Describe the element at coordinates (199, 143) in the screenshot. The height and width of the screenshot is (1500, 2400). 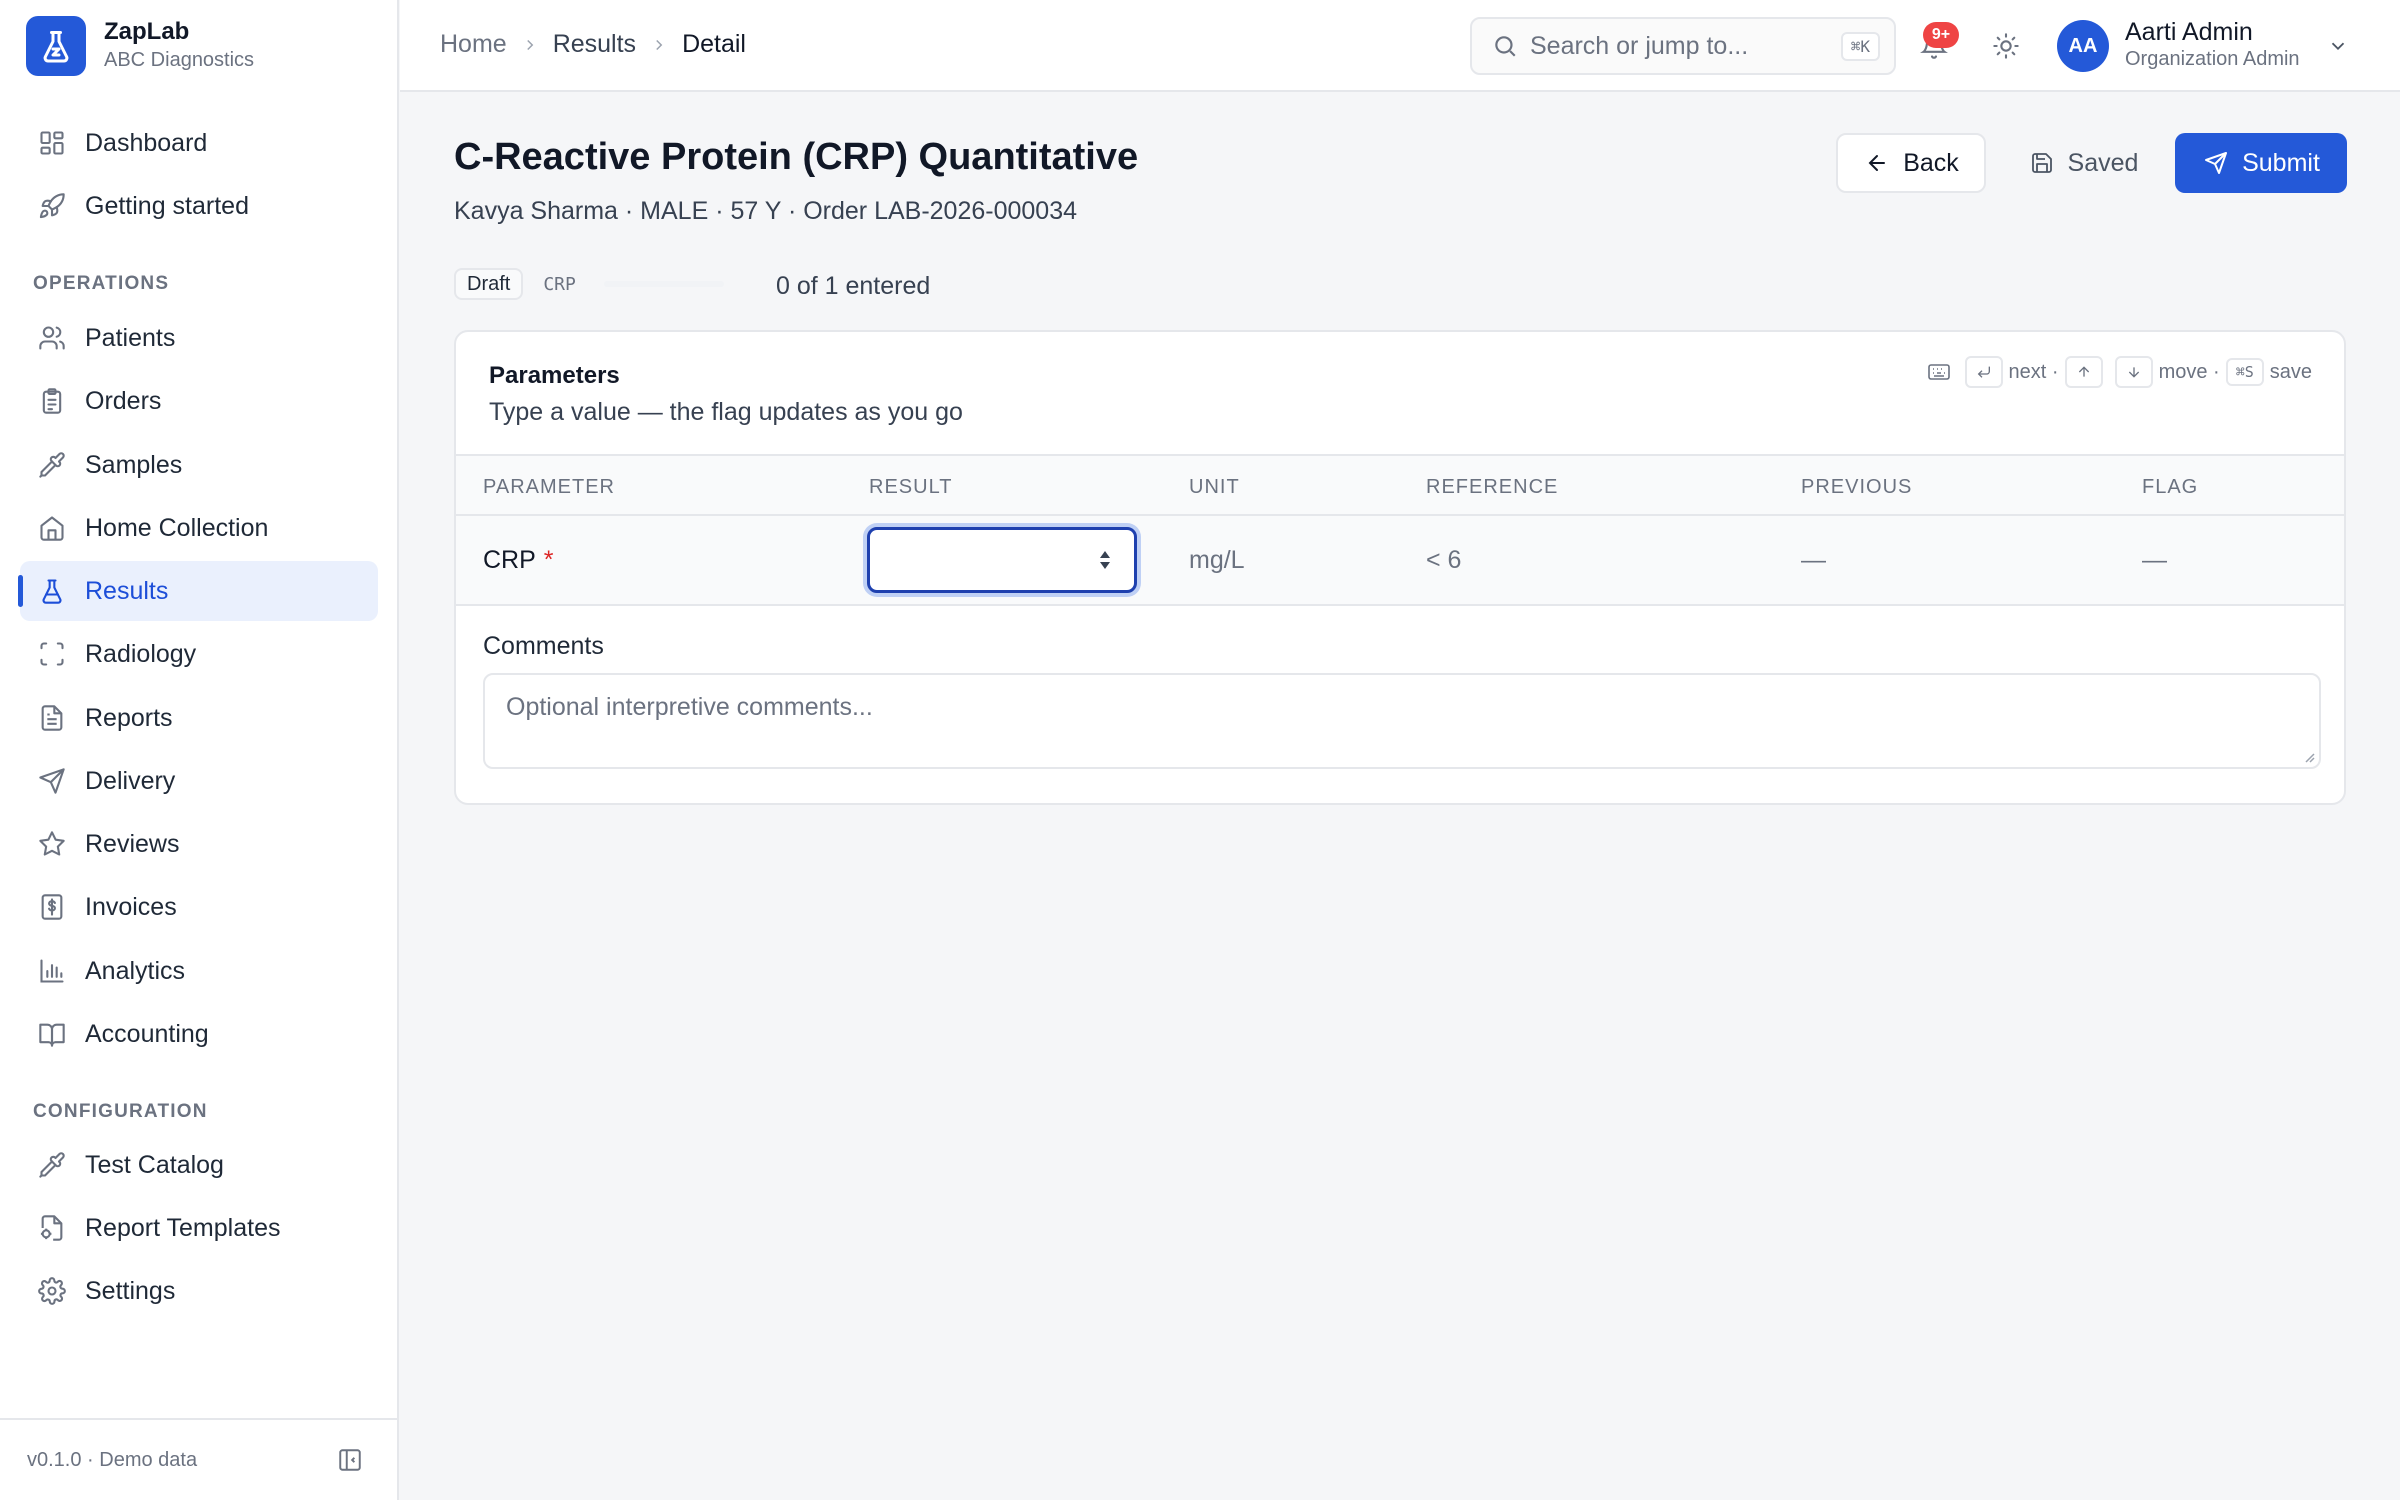
I see `sidebar-item-dashboard: Dashboard` at that location.